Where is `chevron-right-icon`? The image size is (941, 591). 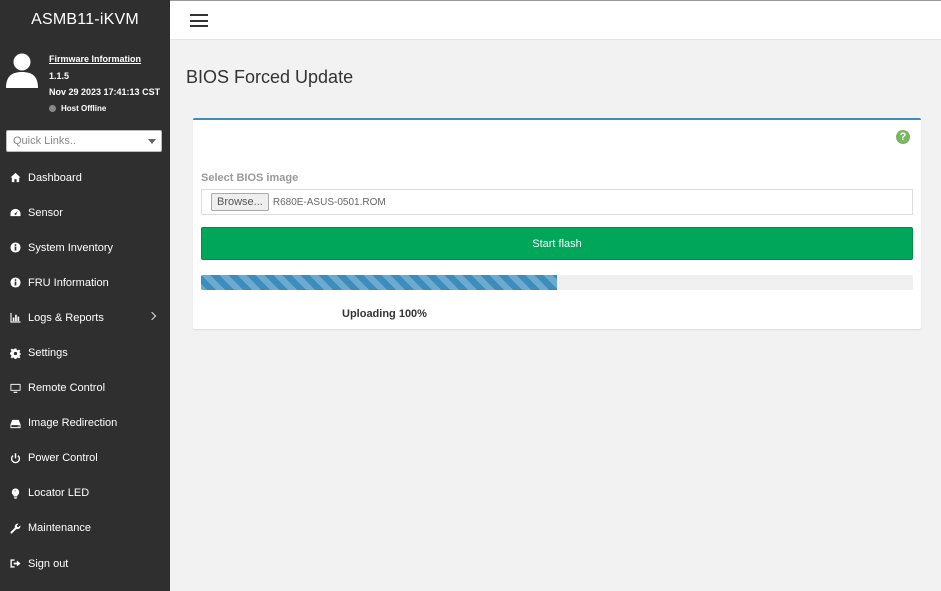
chevron-right-icon is located at coordinates (152, 316).